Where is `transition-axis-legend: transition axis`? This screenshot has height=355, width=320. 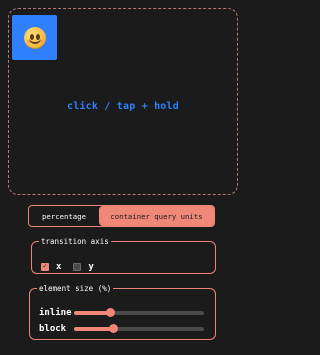 transition-axis-legend: transition axis is located at coordinates (75, 241).